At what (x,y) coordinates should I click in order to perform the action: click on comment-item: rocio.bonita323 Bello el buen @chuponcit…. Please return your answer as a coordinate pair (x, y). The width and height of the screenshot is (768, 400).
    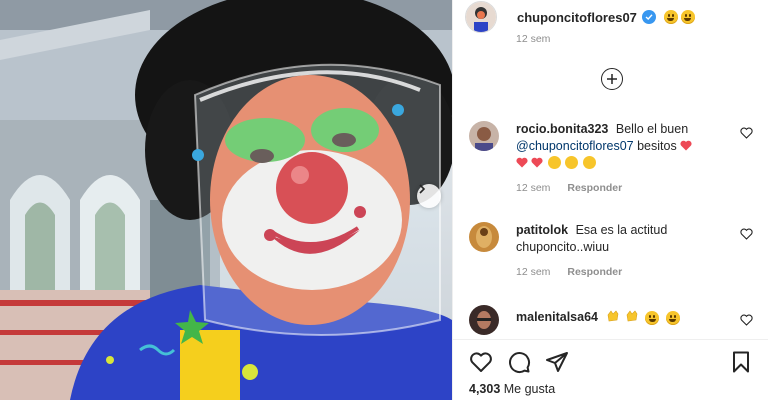
    Looking at the image, I should click on (611, 161).